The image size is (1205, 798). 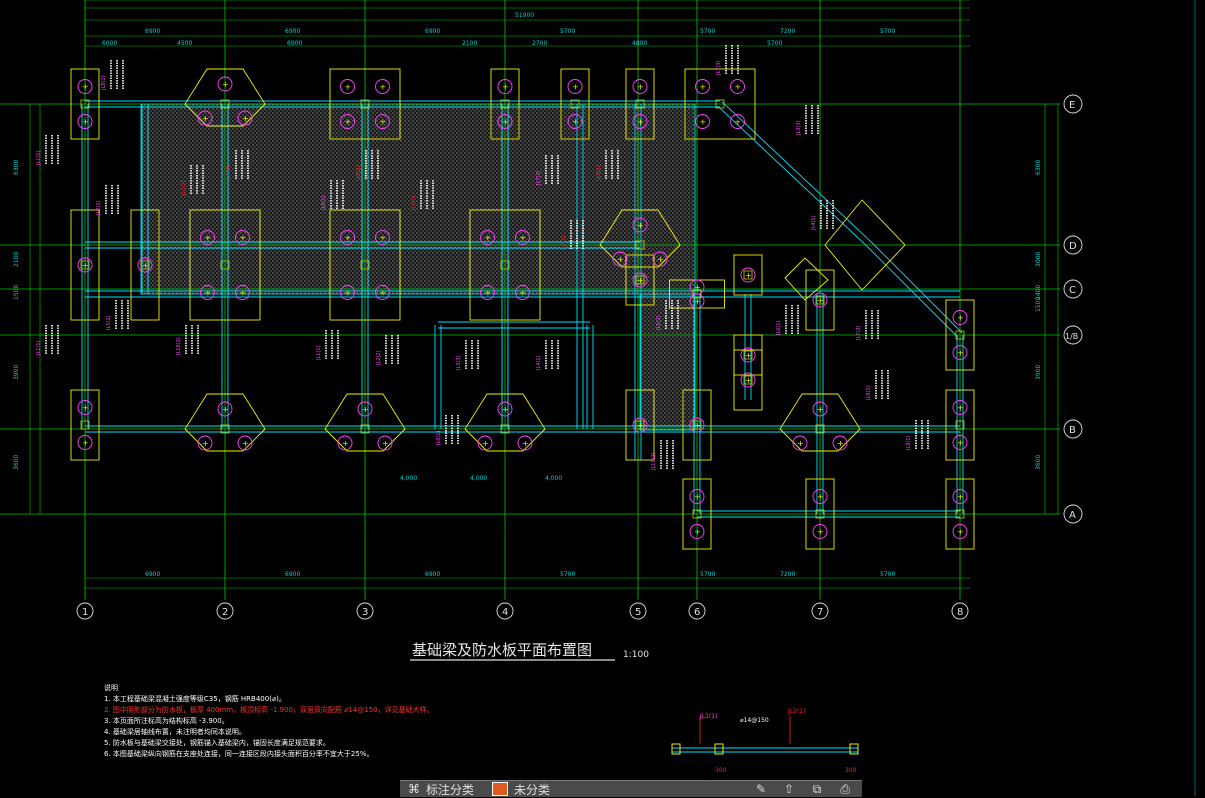 What do you see at coordinates (505, 612) in the screenshot?
I see `axis-label-4: 4` at bounding box center [505, 612].